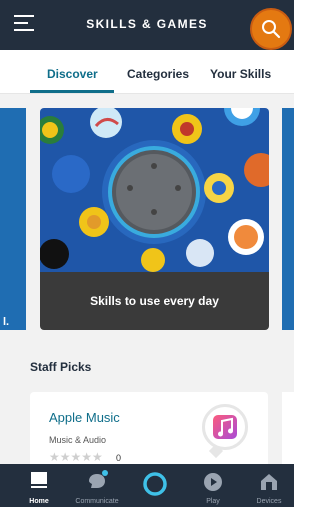  What do you see at coordinates (13, 219) in the screenshot?
I see `previous-carousel-card: l.` at bounding box center [13, 219].